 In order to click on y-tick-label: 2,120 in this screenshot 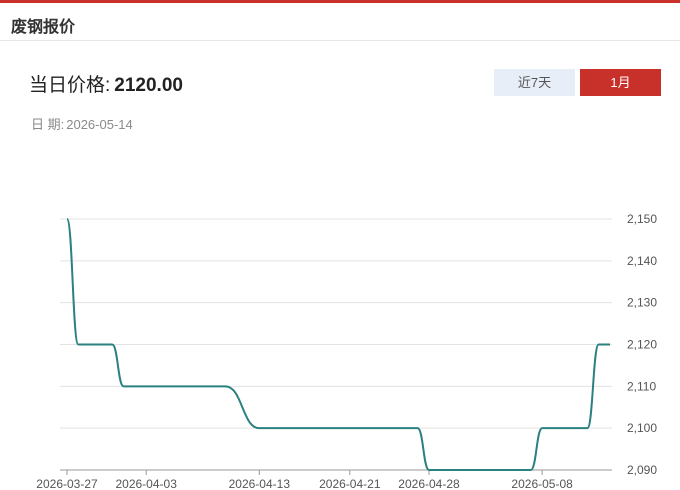, I will do `click(642, 345)`.